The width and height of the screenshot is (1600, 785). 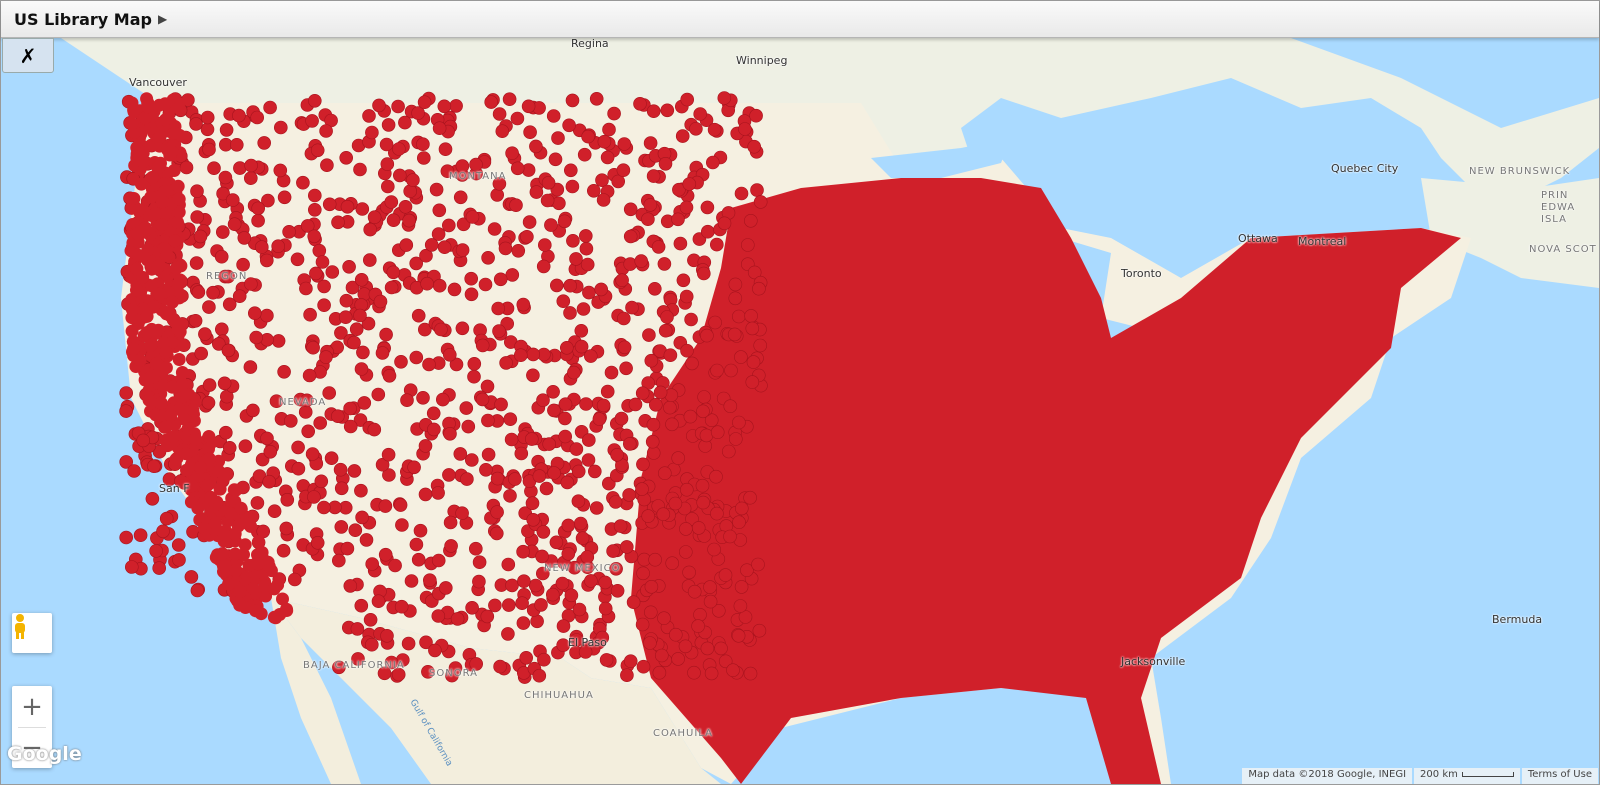 What do you see at coordinates (162, 19) in the screenshot?
I see `play-arrow-icon: ▶` at bounding box center [162, 19].